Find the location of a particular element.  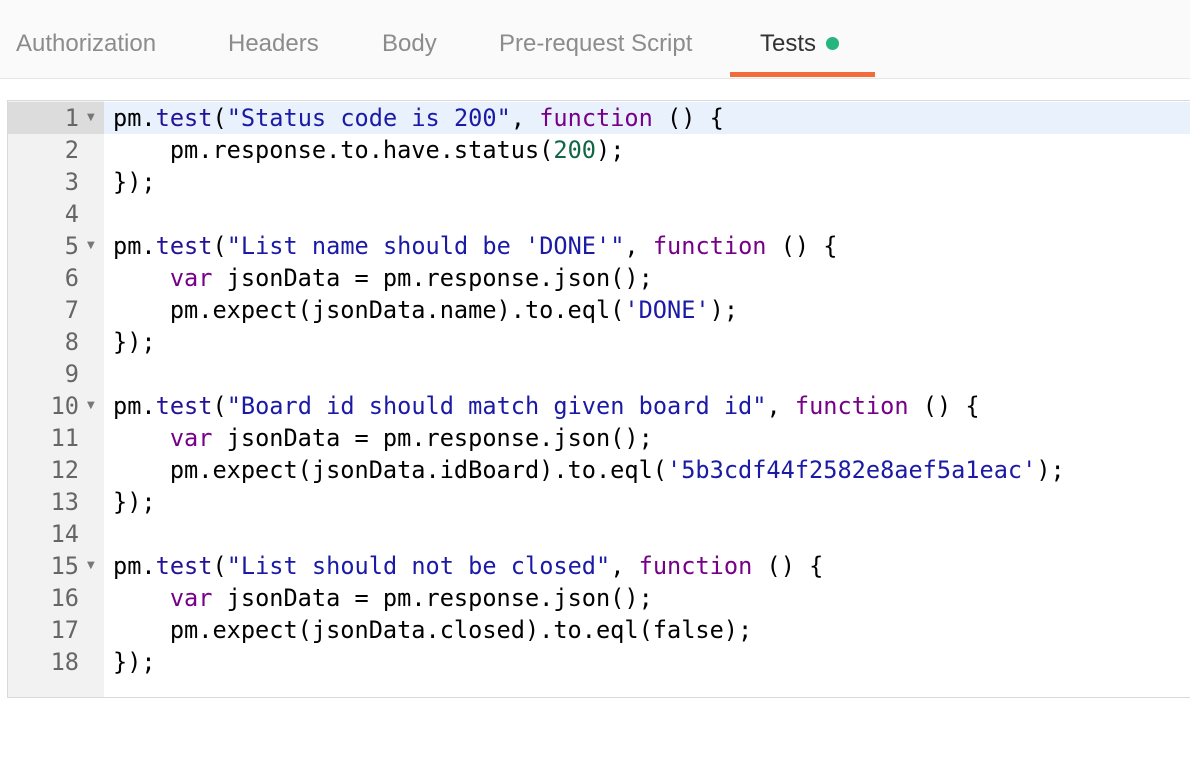

line-number: 11 is located at coordinates (64, 438).